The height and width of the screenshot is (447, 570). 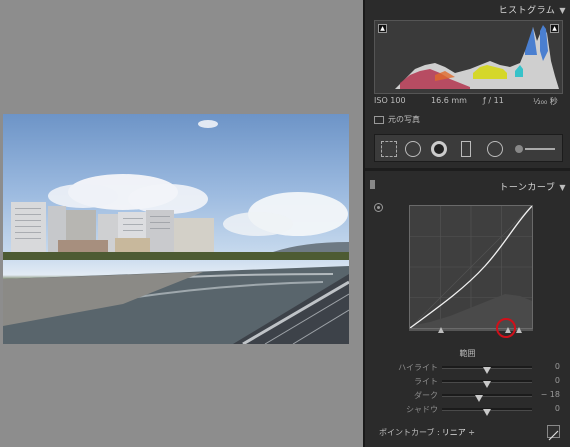 What do you see at coordinates (540, 149) in the screenshot?
I see `brush-slider-line` at bounding box center [540, 149].